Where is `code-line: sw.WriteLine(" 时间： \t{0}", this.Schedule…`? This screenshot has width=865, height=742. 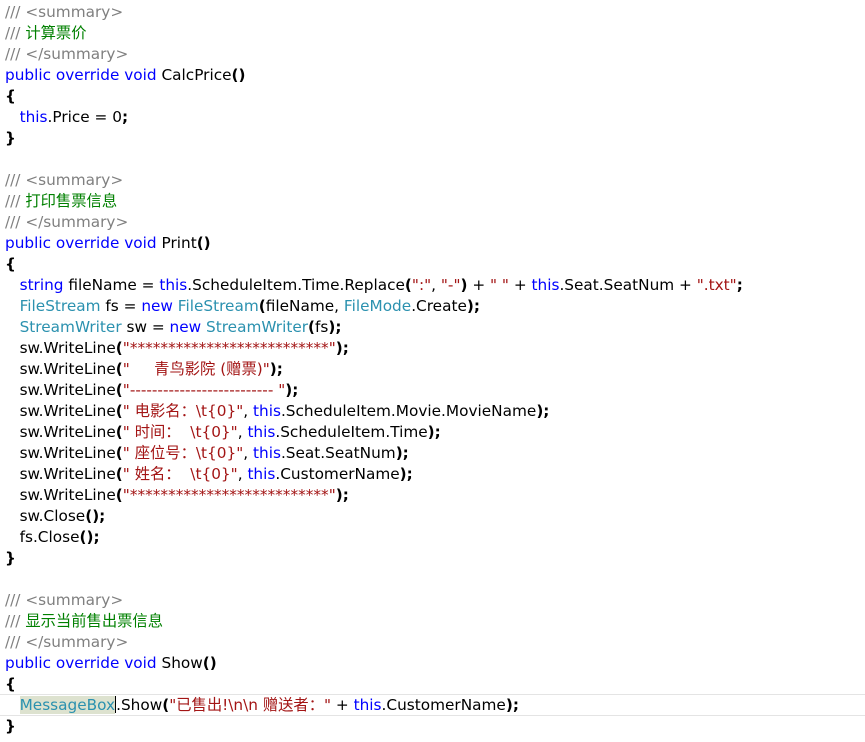
code-line: sw.WriteLine(" 时间： \t{0}", this.Schedule… is located at coordinates (374, 432).